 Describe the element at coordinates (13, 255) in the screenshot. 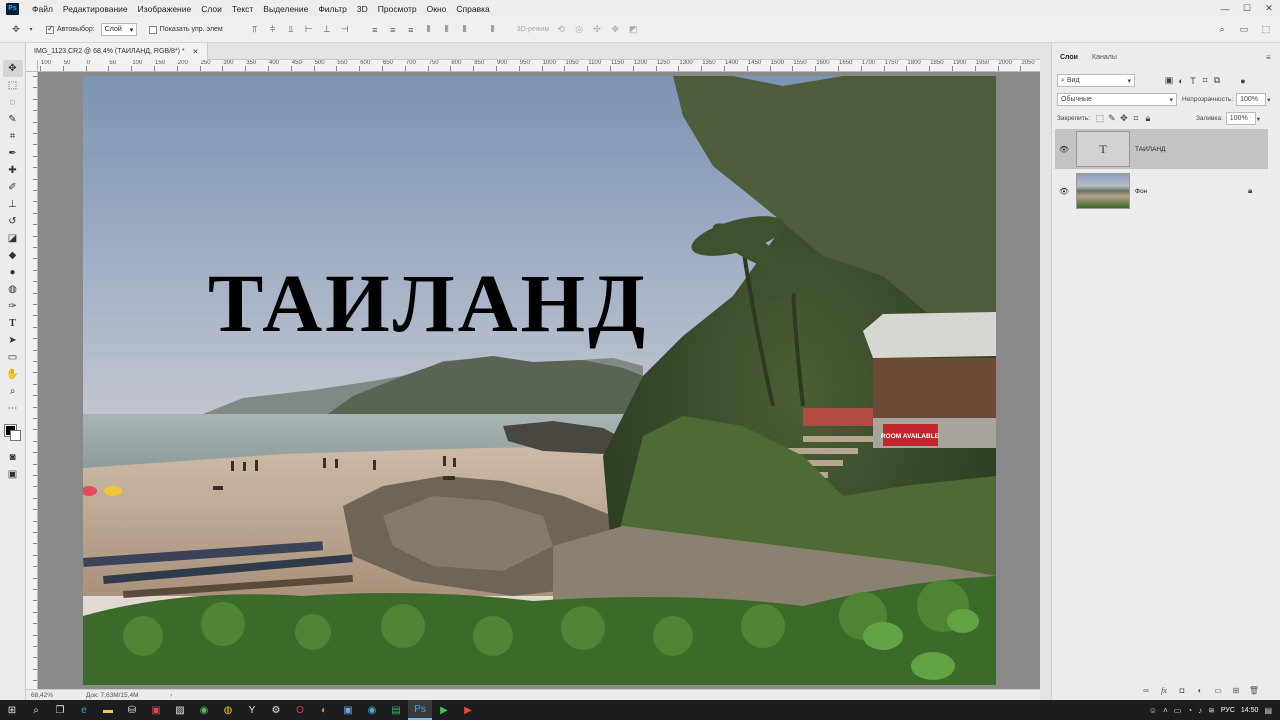

I see `paint-bucket-tool-icon: ◆` at that location.